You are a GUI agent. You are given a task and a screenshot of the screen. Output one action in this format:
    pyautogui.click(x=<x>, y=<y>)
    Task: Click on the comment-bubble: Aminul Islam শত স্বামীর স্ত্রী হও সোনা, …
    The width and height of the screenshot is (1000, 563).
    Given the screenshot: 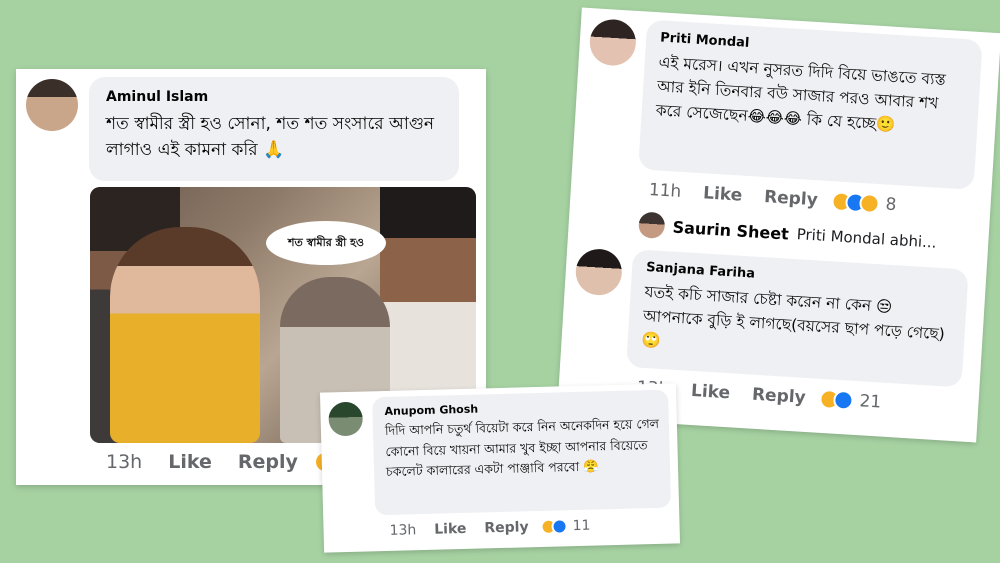 What is the action you would take?
    pyautogui.click(x=274, y=129)
    